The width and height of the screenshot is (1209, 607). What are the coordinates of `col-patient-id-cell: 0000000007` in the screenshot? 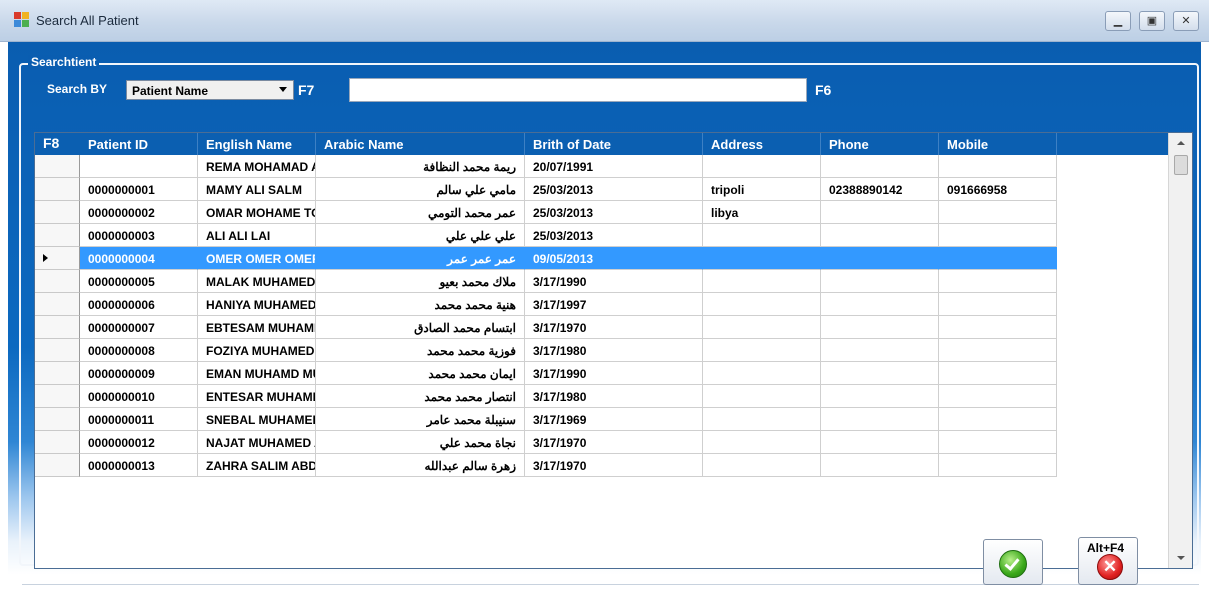 It's located at (139, 327).